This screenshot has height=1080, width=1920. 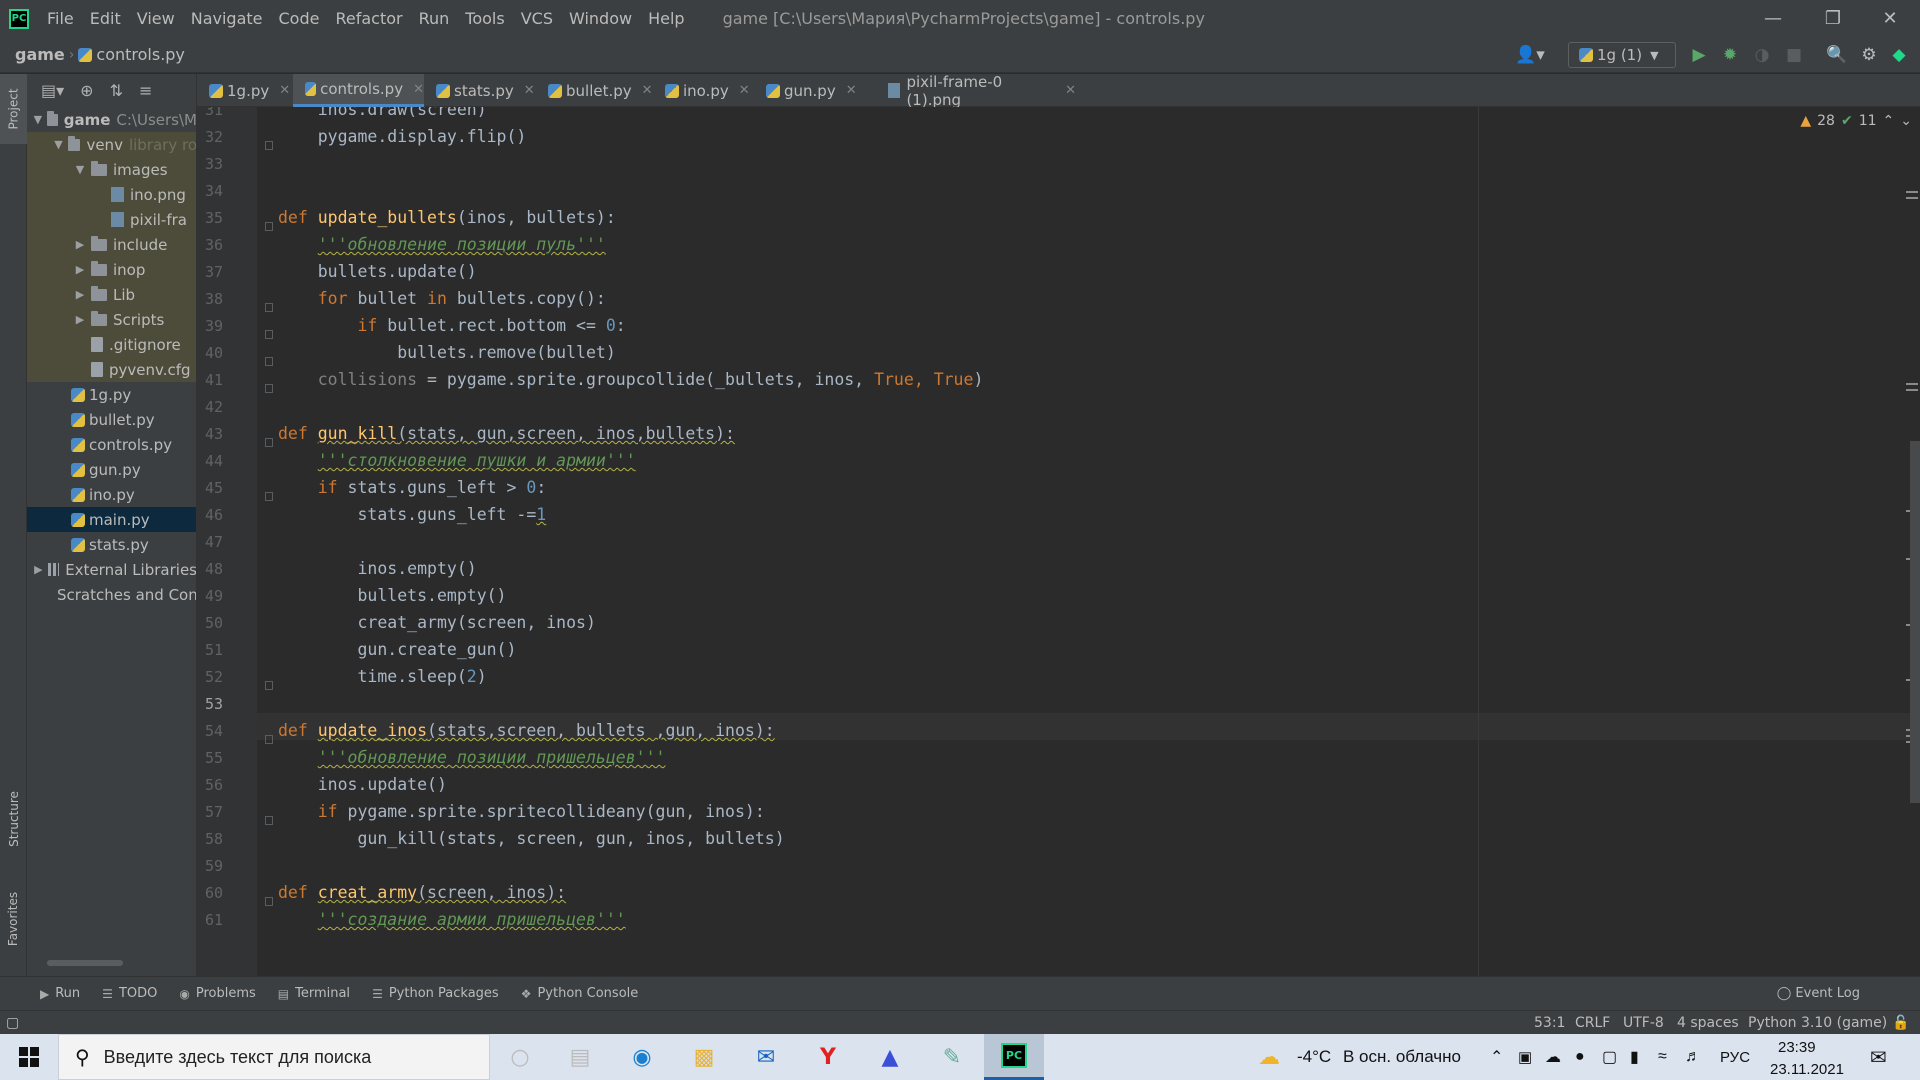 I want to click on run-tool-button: ▶ Run, so click(x=60, y=993).